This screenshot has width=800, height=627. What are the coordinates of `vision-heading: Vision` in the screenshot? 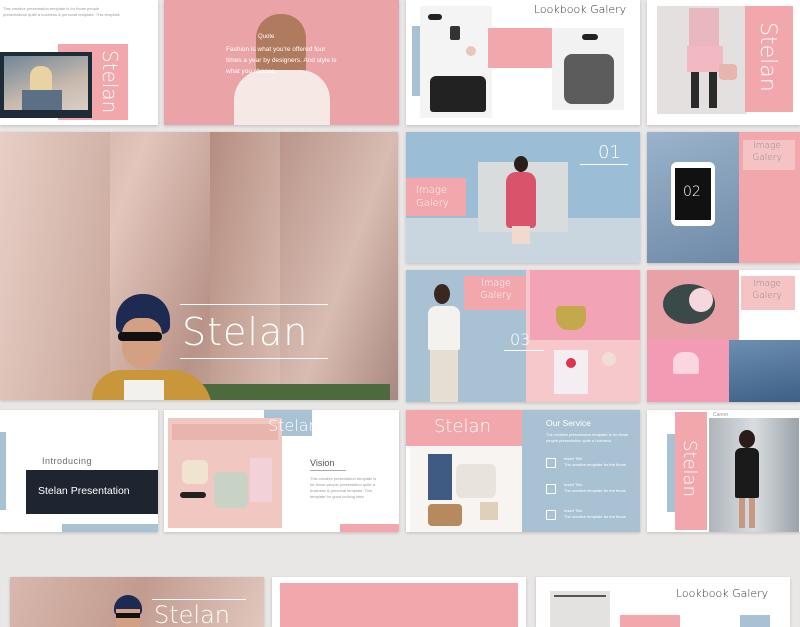 It's located at (322, 463).